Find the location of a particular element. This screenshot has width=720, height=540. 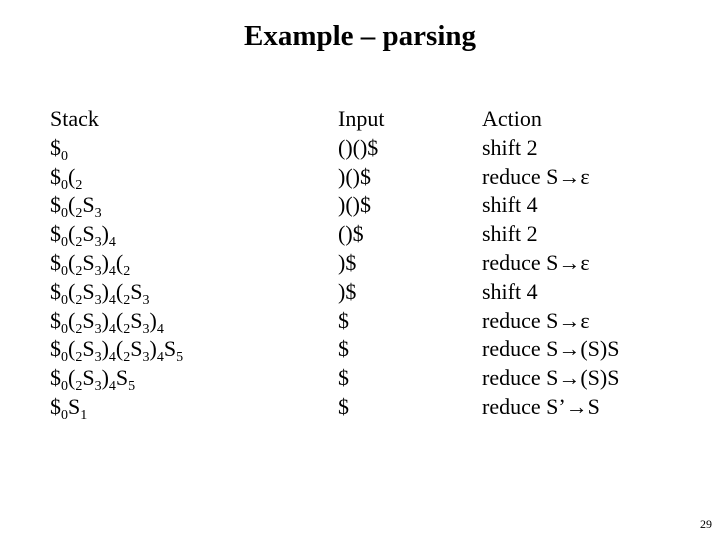

input-column: Input ()()$)()$)()$ ()$)$)$ $ $ $ $ is located at coordinates (361, 263).